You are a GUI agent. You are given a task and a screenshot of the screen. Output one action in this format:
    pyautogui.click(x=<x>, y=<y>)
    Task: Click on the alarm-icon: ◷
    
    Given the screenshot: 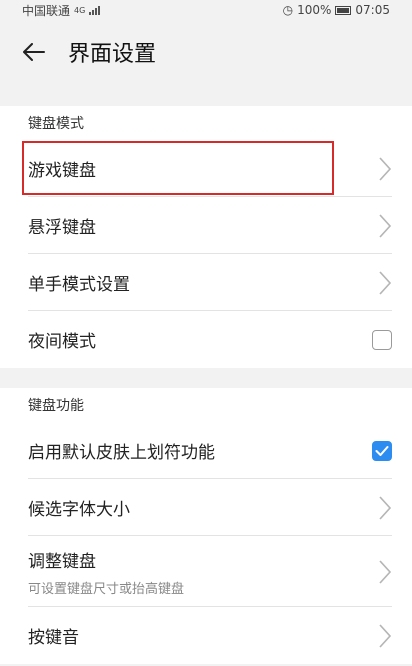 What is the action you would take?
    pyautogui.click(x=288, y=10)
    